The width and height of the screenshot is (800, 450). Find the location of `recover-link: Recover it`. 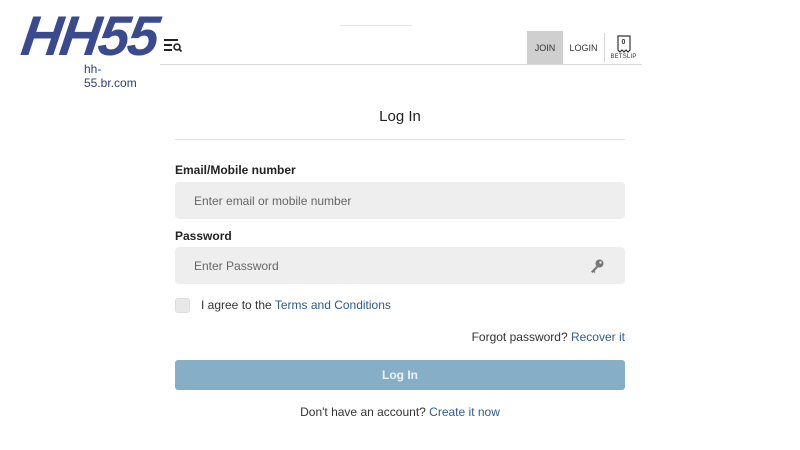

recover-link: Recover it is located at coordinates (598, 337).